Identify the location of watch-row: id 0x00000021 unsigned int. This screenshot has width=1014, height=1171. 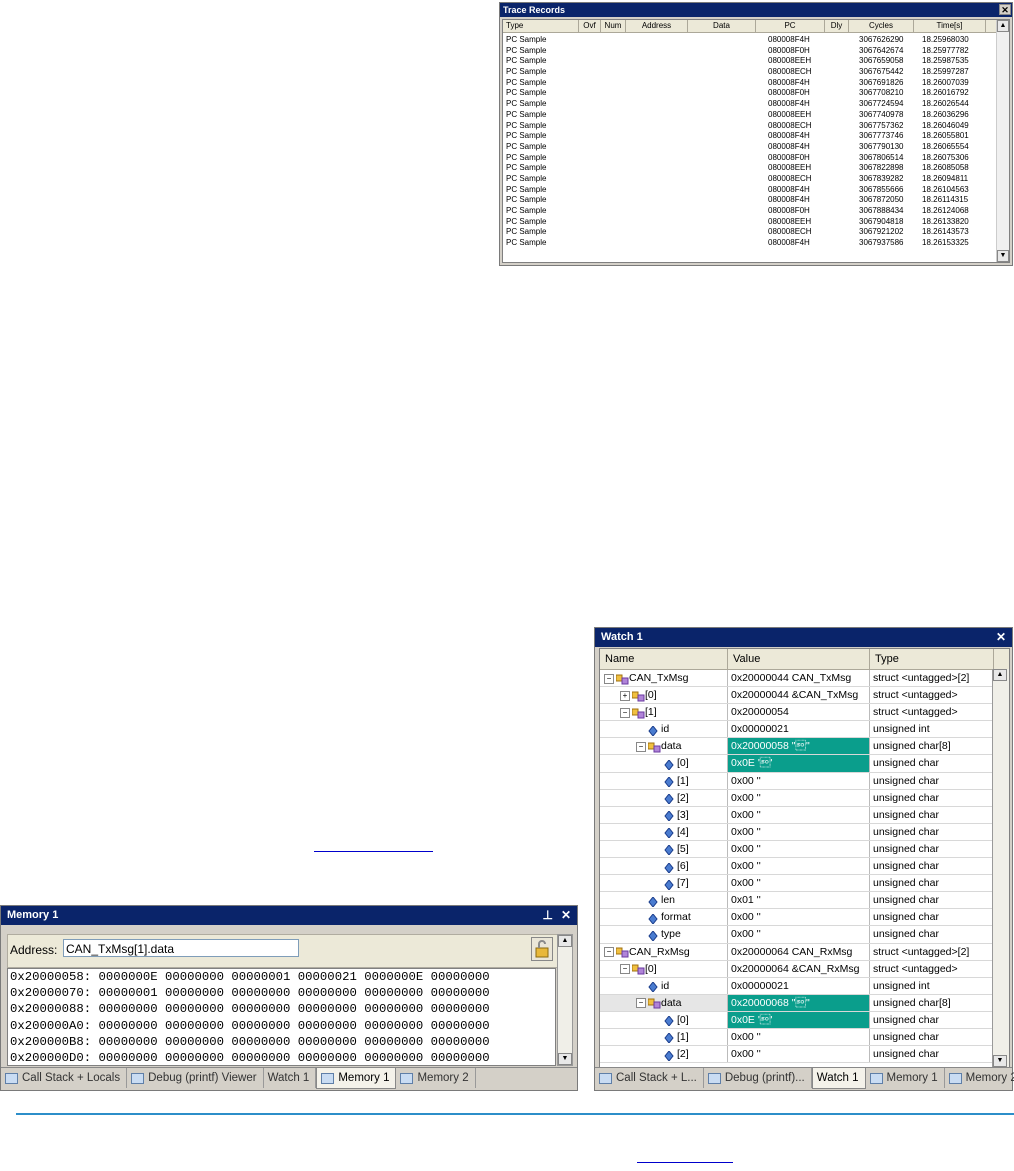
(804, 986).